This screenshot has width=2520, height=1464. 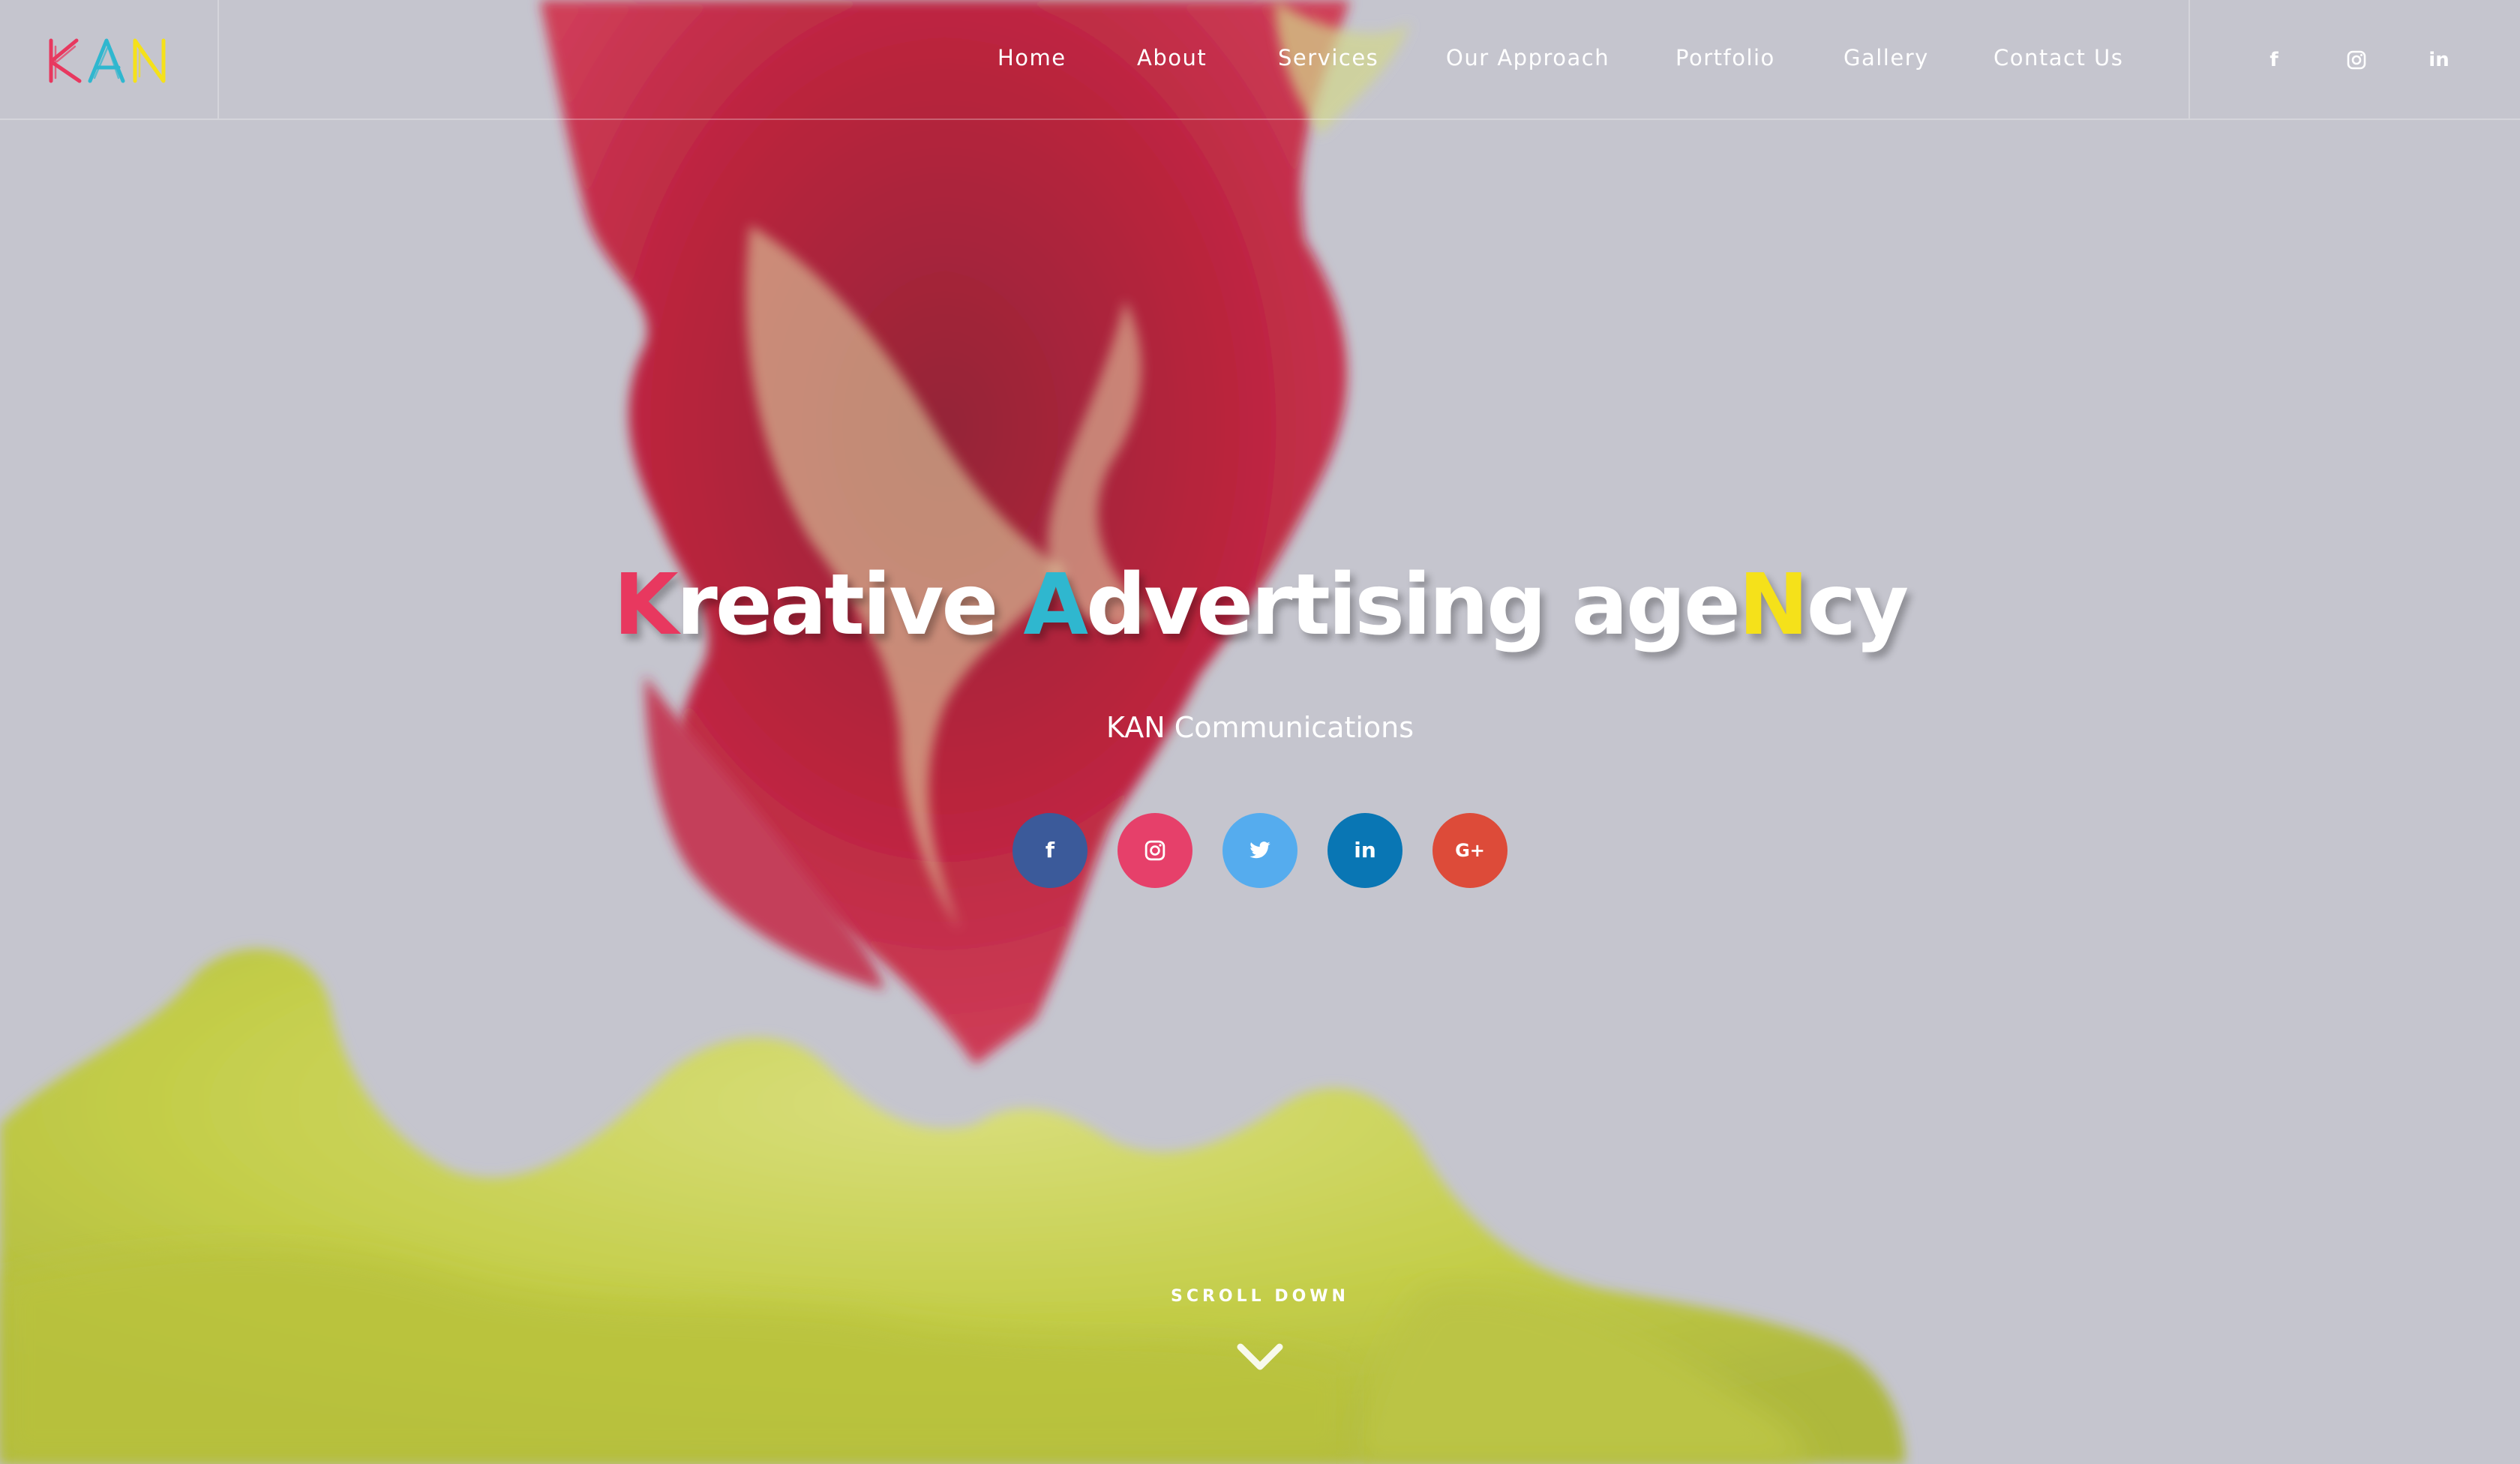 I want to click on hero-title-part: dvertising age, so click(x=1413, y=605).